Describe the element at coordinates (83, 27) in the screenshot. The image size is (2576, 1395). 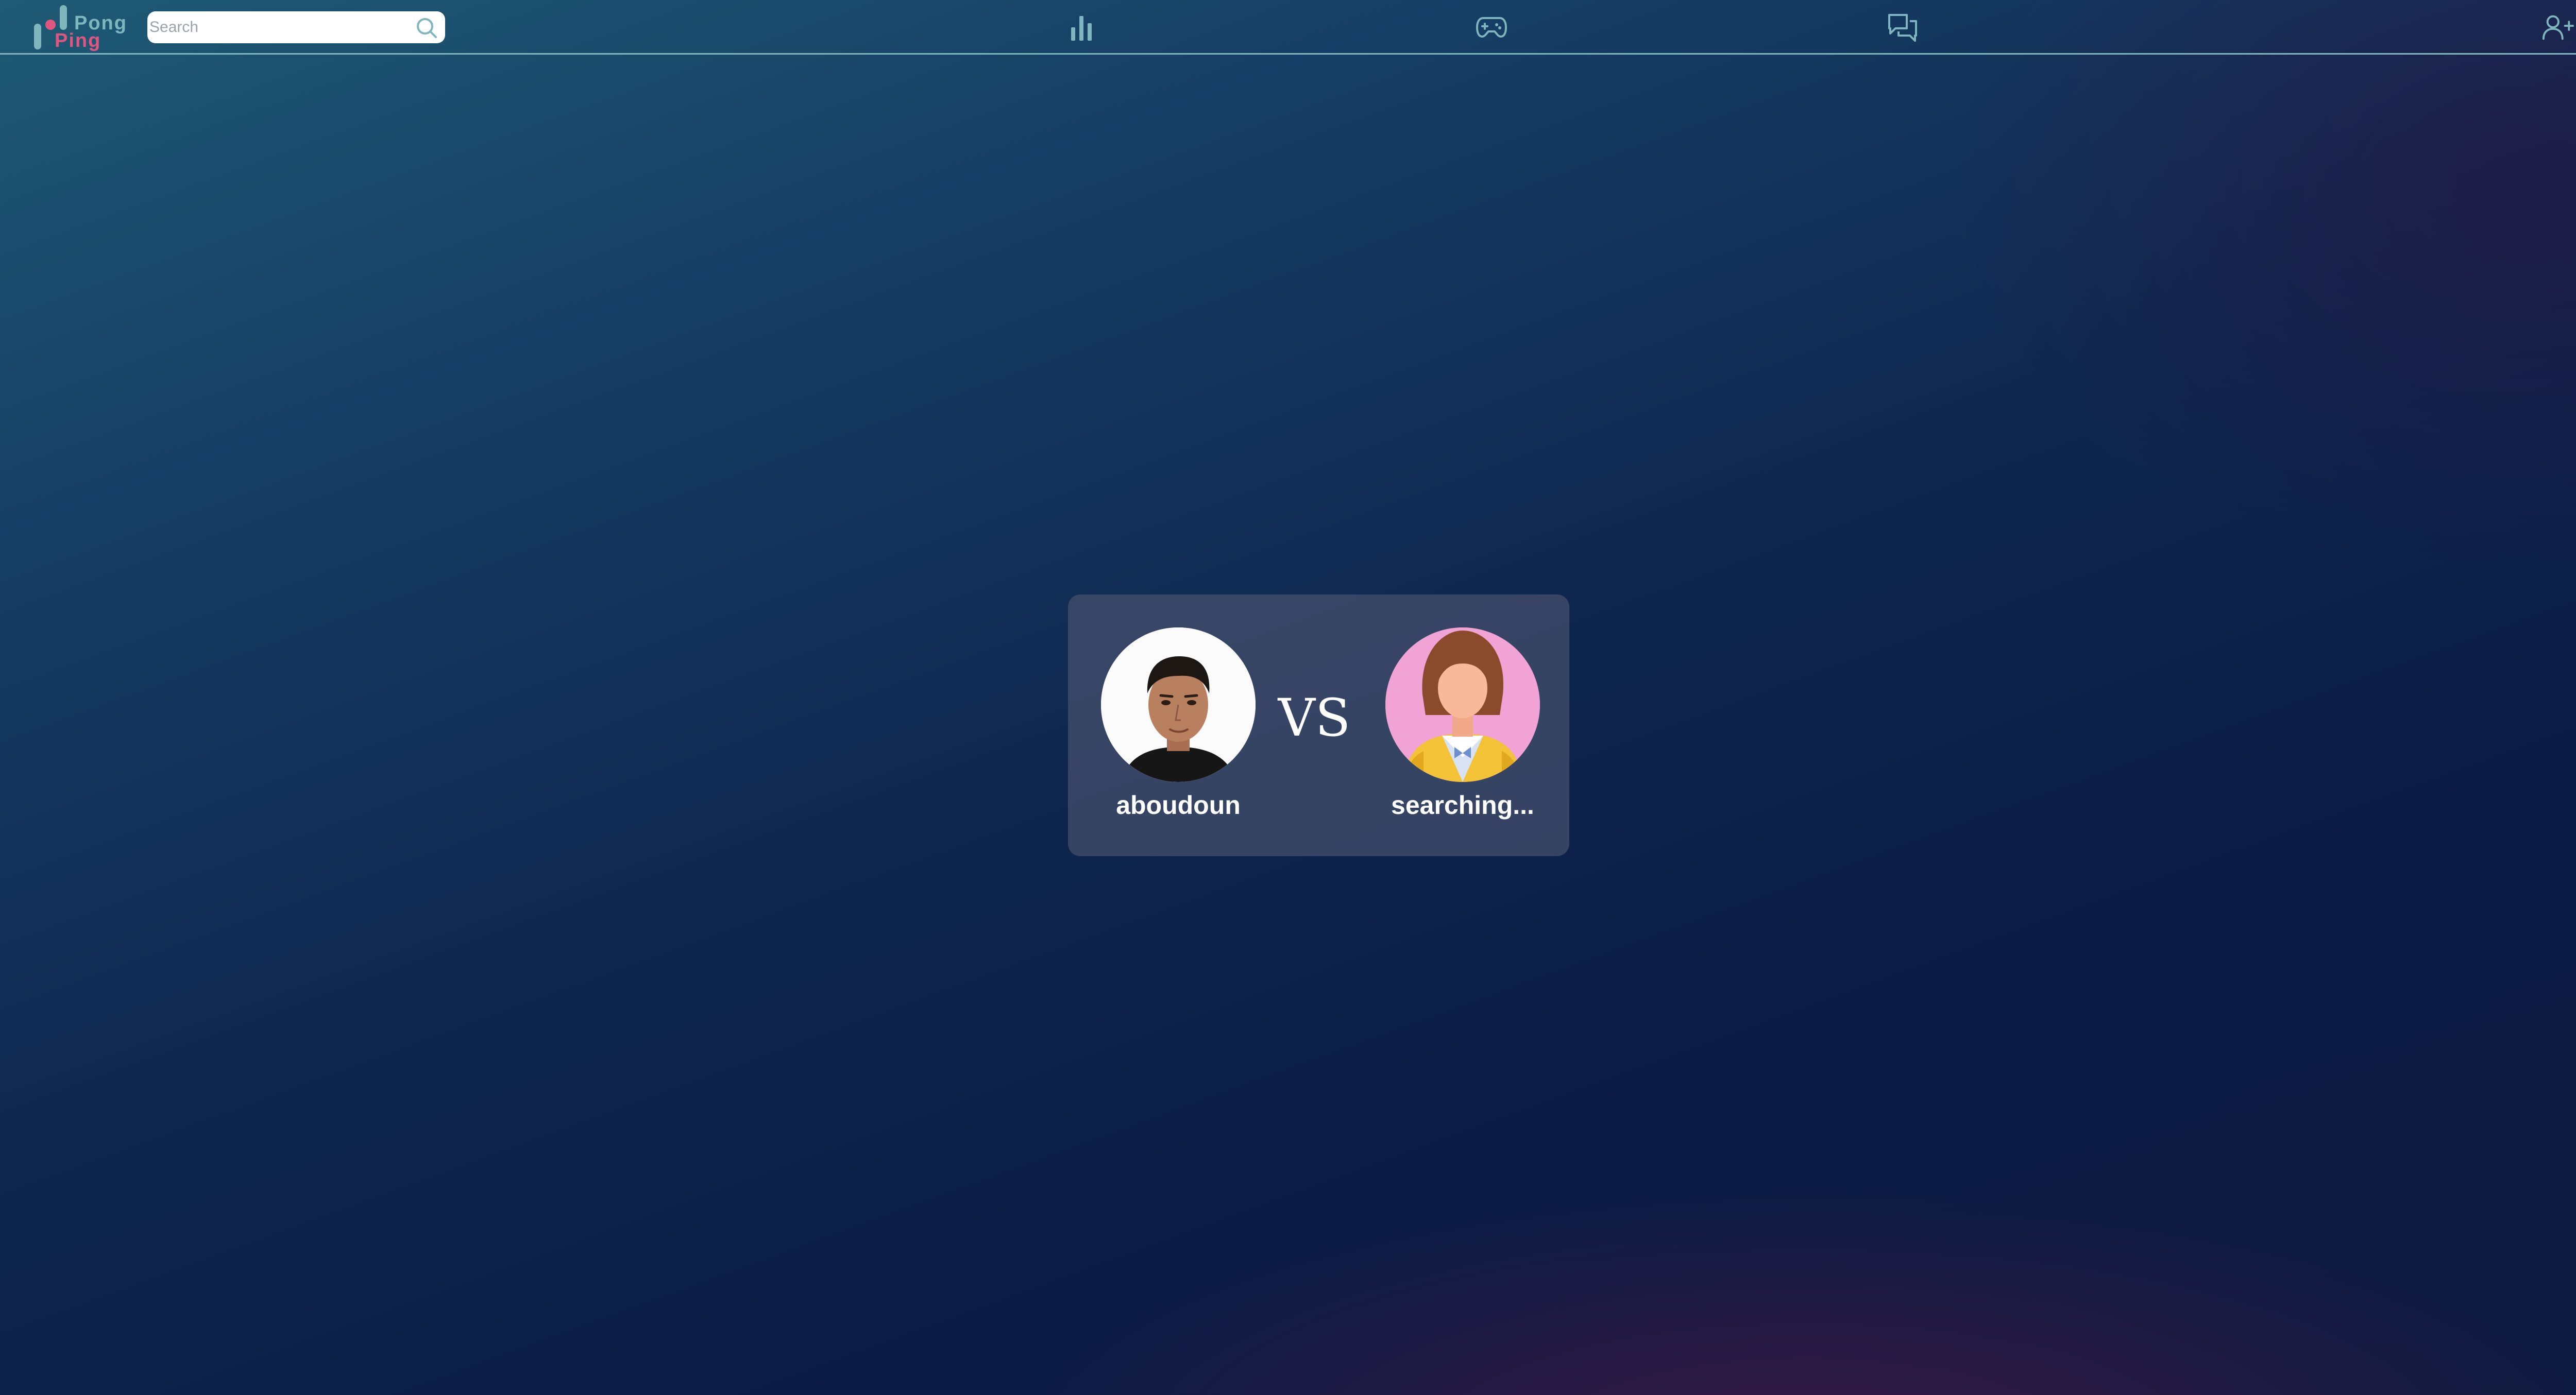
I see `pong-ping-logo: Pong Ping` at that location.